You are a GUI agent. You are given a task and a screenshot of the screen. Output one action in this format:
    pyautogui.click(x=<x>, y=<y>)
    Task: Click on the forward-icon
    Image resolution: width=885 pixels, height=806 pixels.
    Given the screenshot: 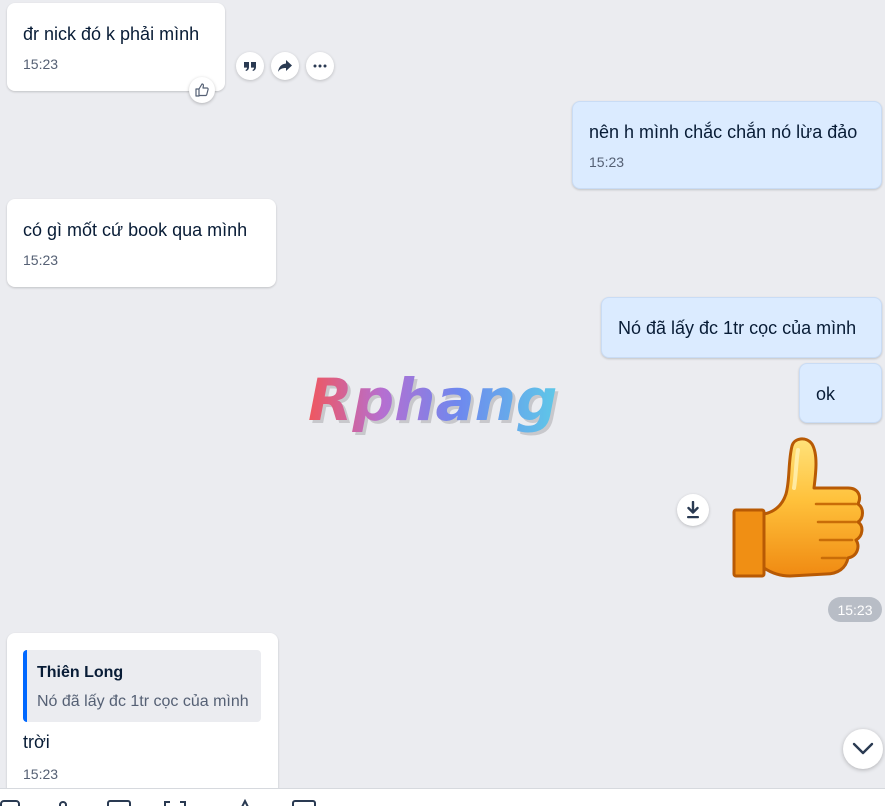 What is the action you would take?
    pyautogui.click(x=285, y=66)
    